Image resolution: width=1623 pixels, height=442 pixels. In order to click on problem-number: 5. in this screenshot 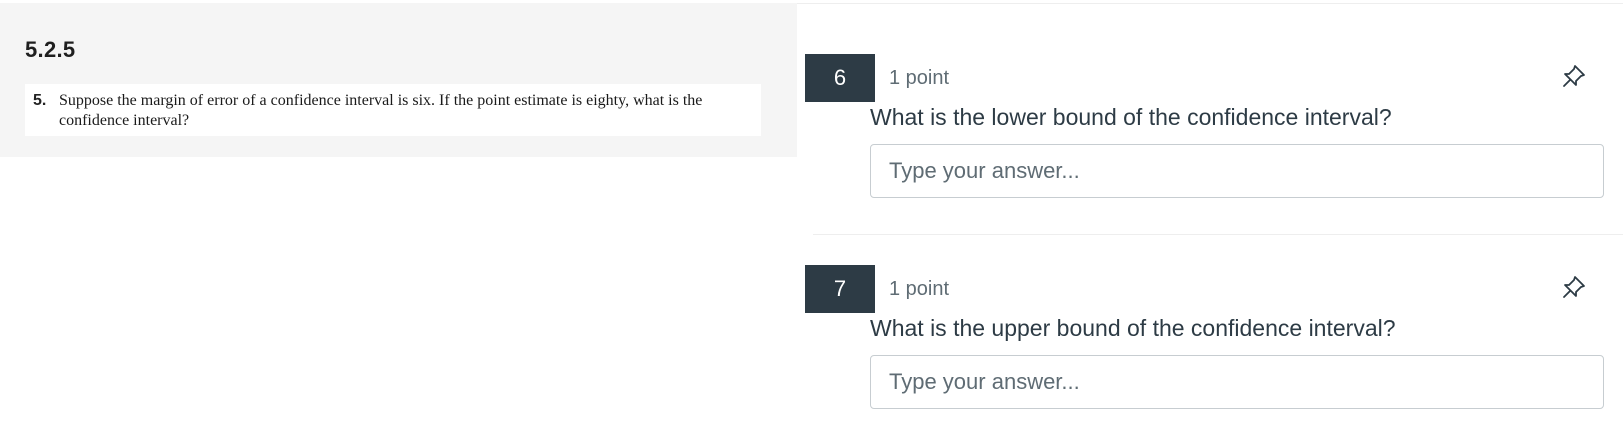, I will do `click(40, 100)`.